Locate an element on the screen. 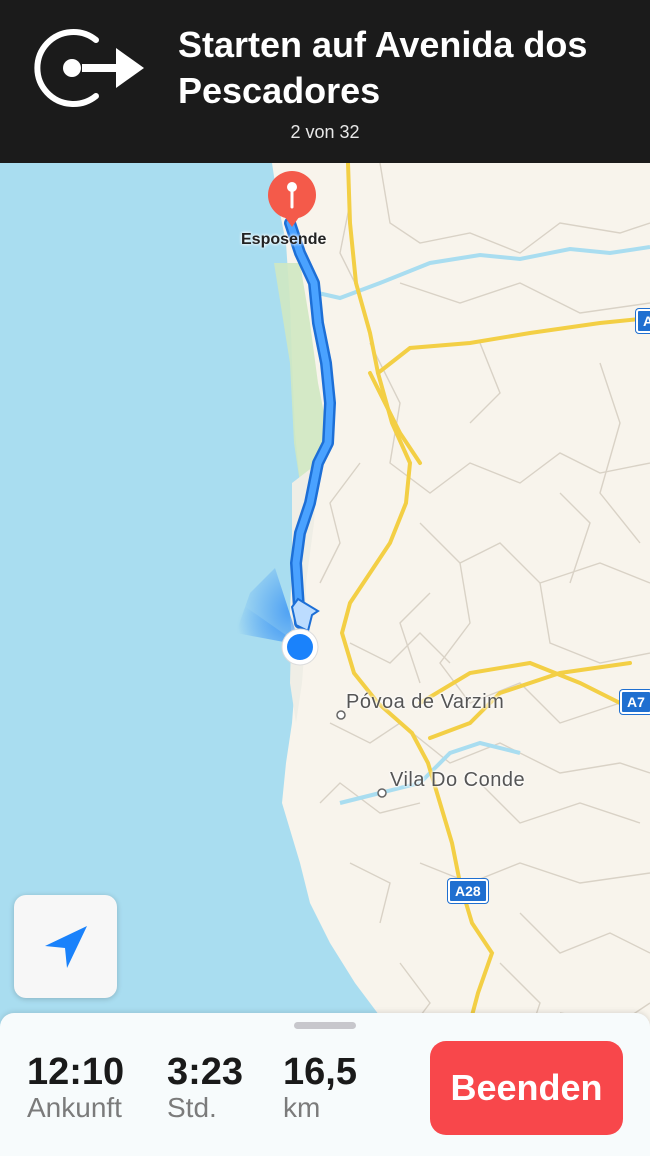 Image resolution: width=650 pixels, height=1156 pixels. city-label-povoa: Póvoa de Varzim is located at coordinates (425, 702).